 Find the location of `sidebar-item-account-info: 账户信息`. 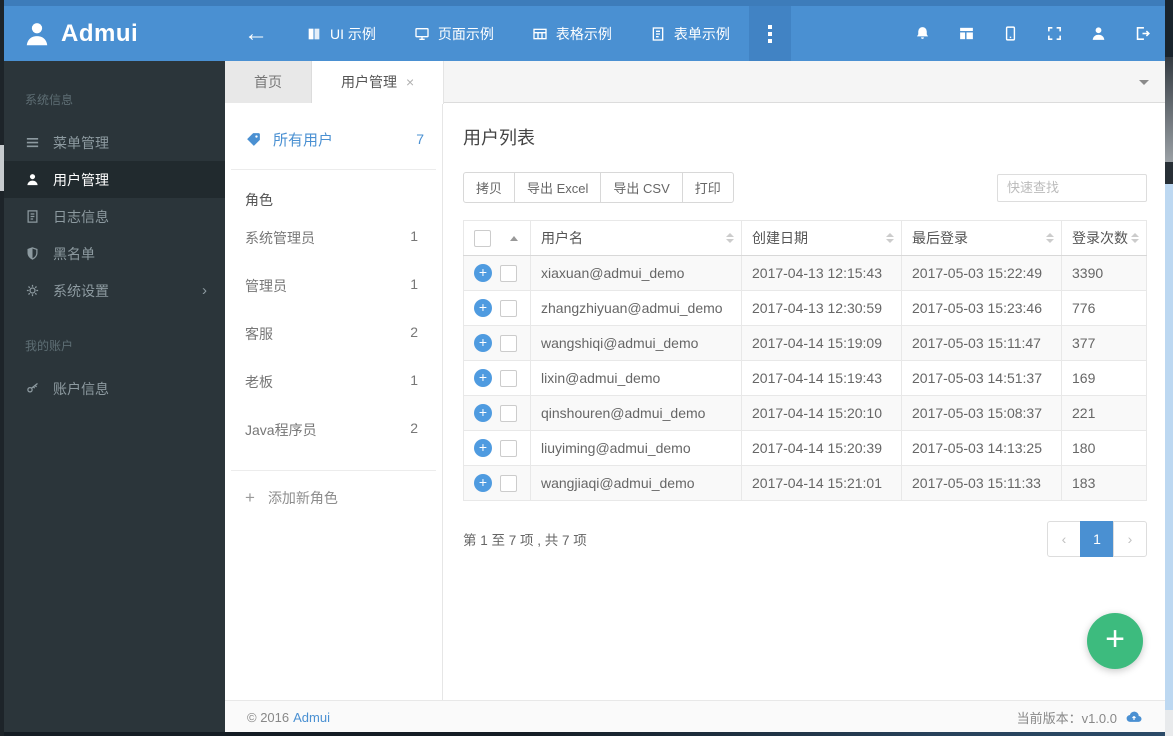

sidebar-item-account-info: 账户信息 is located at coordinates (112, 388).